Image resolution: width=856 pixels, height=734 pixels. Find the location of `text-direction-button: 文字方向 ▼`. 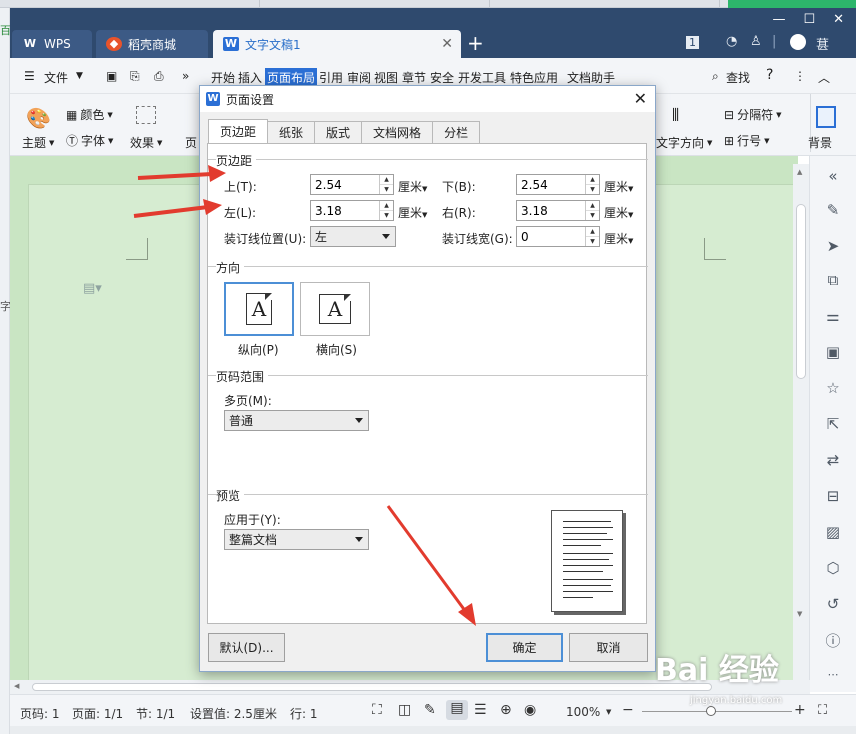

text-direction-button: 文字方向 ▼ is located at coordinates (684, 142).